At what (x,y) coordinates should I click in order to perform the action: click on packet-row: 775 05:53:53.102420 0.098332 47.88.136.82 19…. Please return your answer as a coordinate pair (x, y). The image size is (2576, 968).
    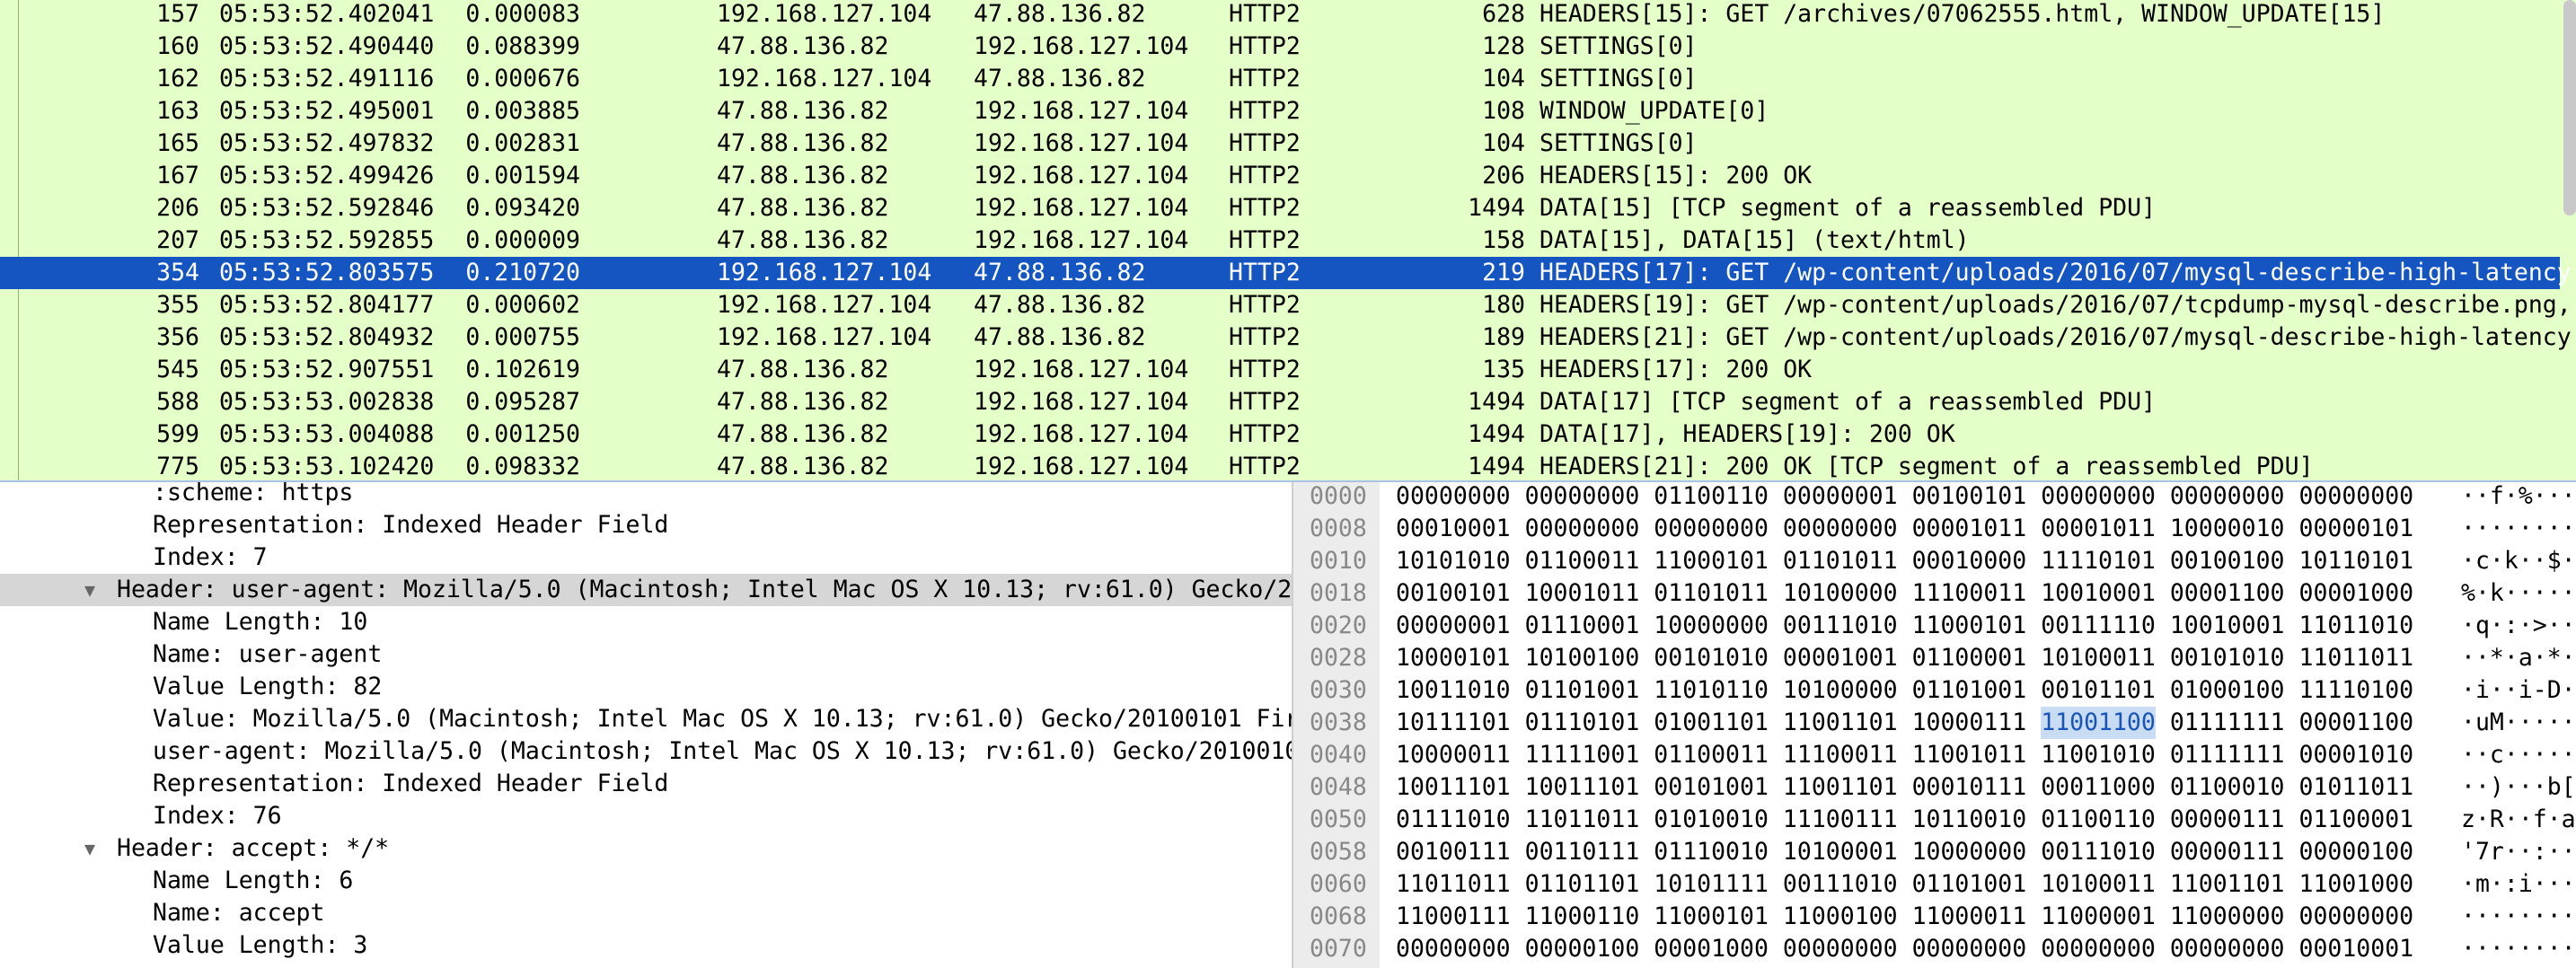
    Looking at the image, I should click on (1280, 465).